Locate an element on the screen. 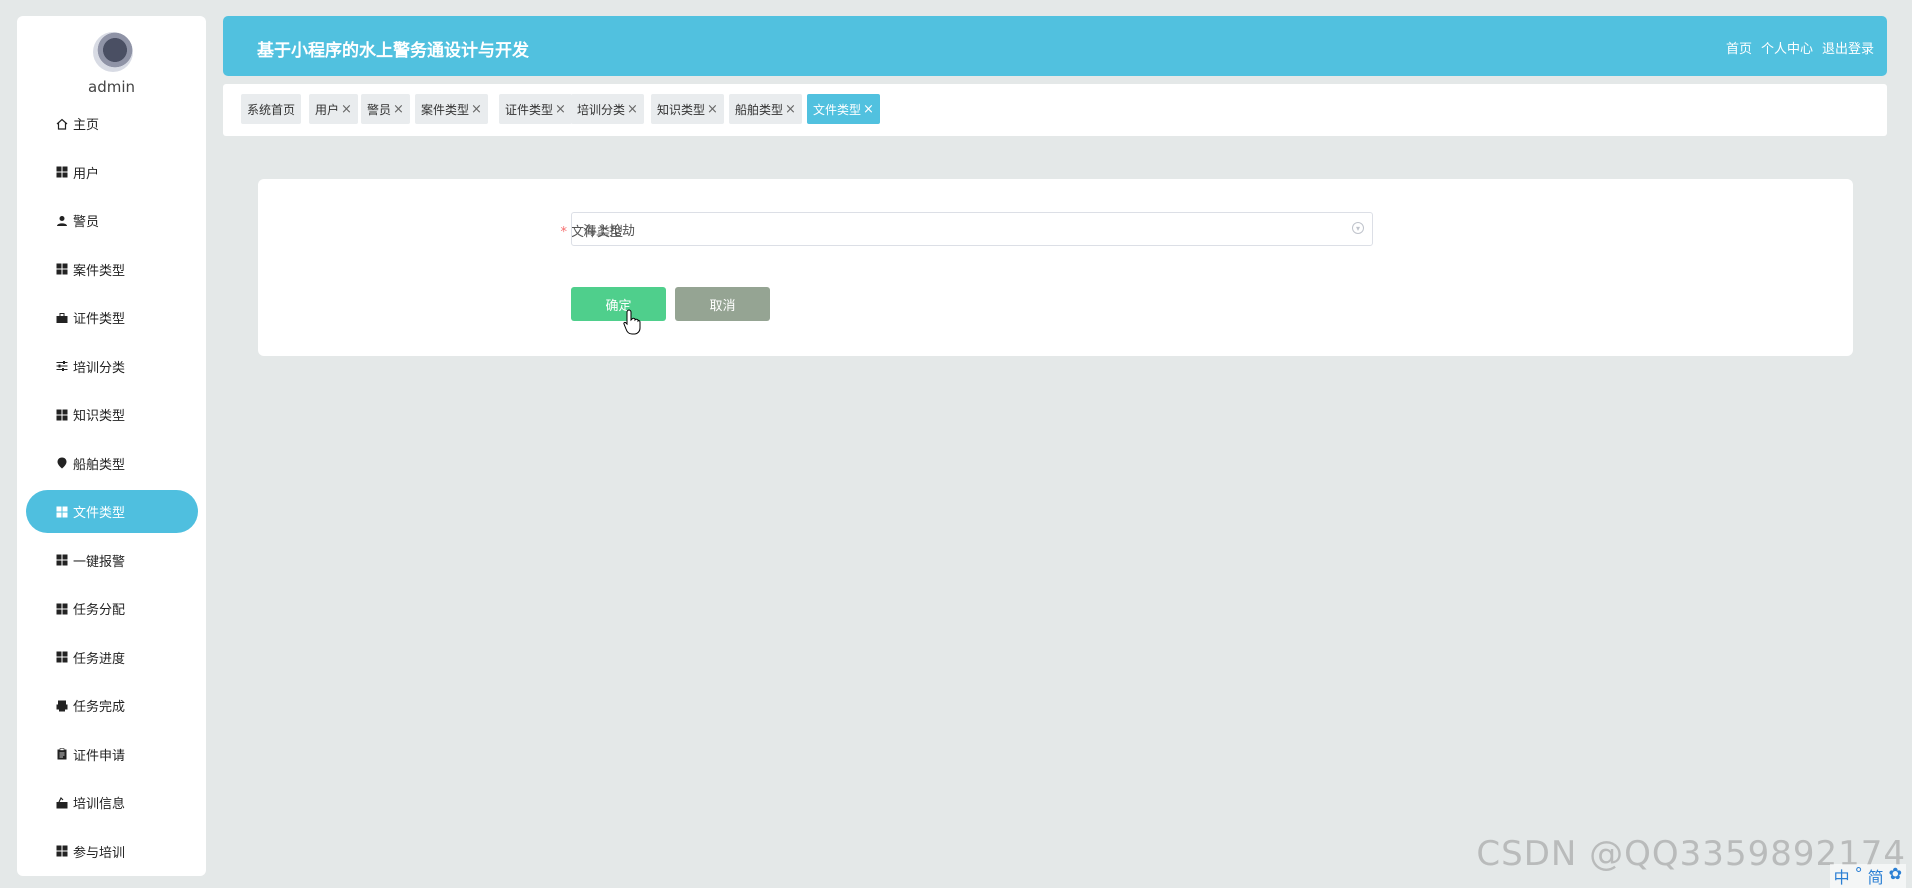 The image size is (1912, 888). tabs-bar: 系统首页 用户 × 警员 × 案件类型 × 证件类型 × 培训分类 × 知识类型 × 船舶类型 × 文件类型 × is located at coordinates (1055, 110).